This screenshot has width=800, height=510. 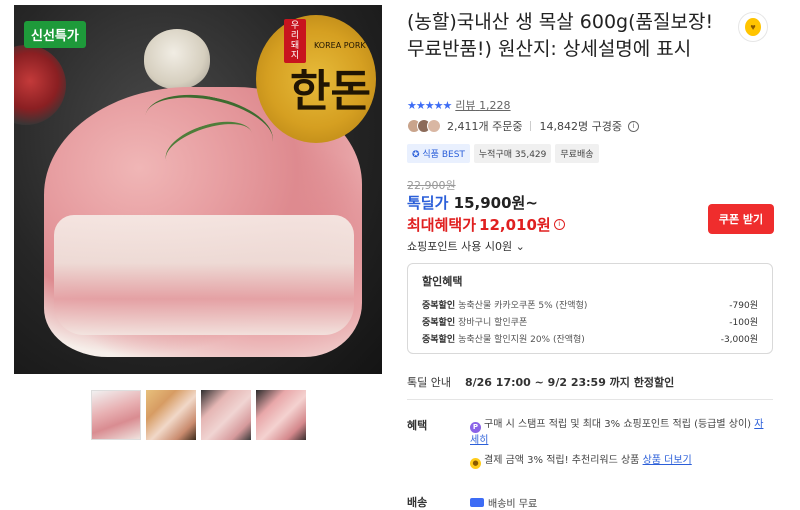 I want to click on point-coin-icon: P, so click(x=475, y=427).